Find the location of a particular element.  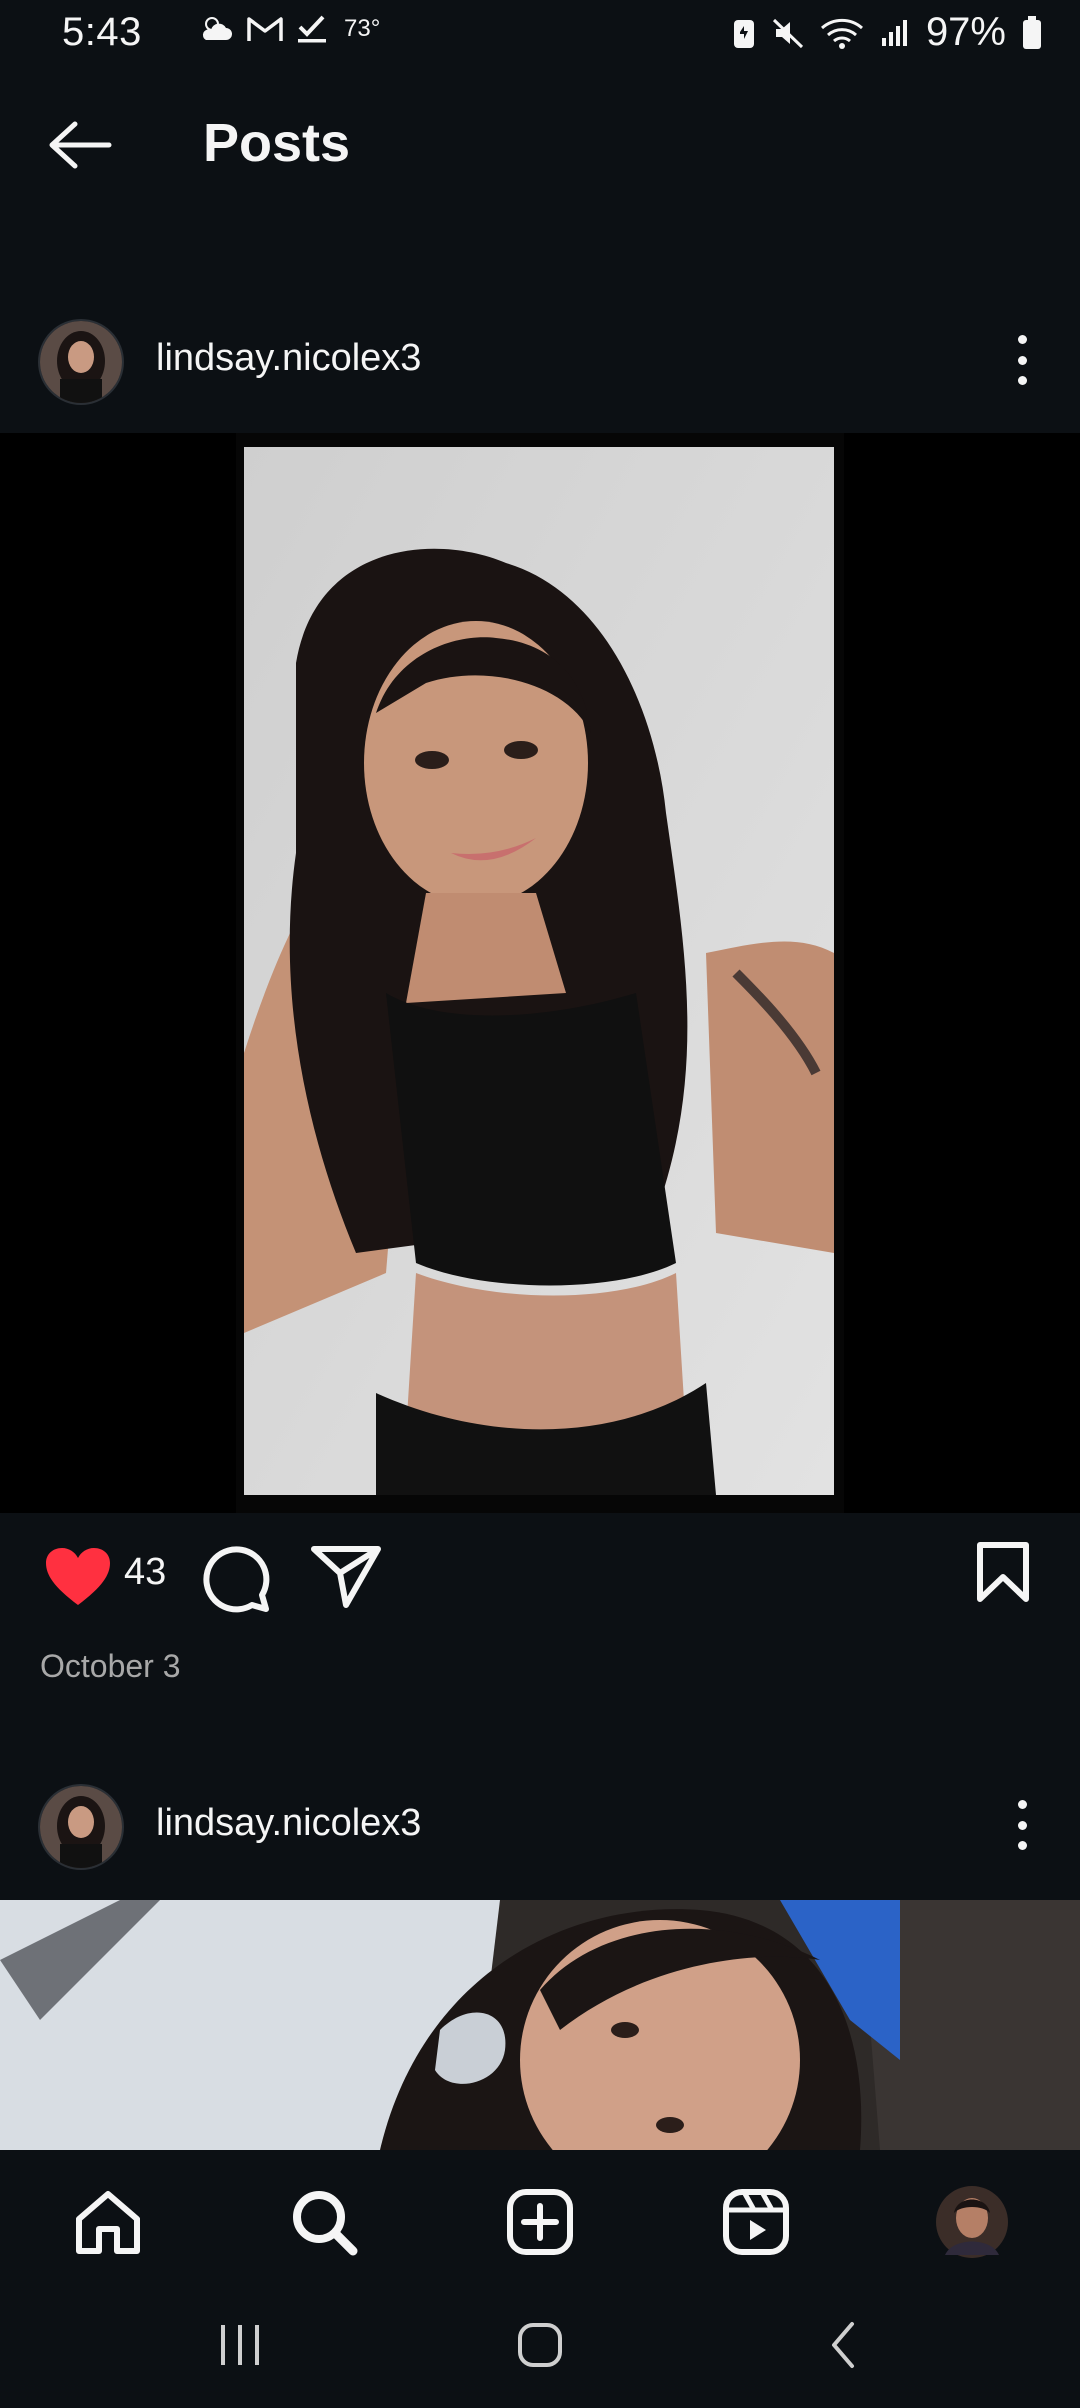

heart-filled-icon is located at coordinates (78, 1576).